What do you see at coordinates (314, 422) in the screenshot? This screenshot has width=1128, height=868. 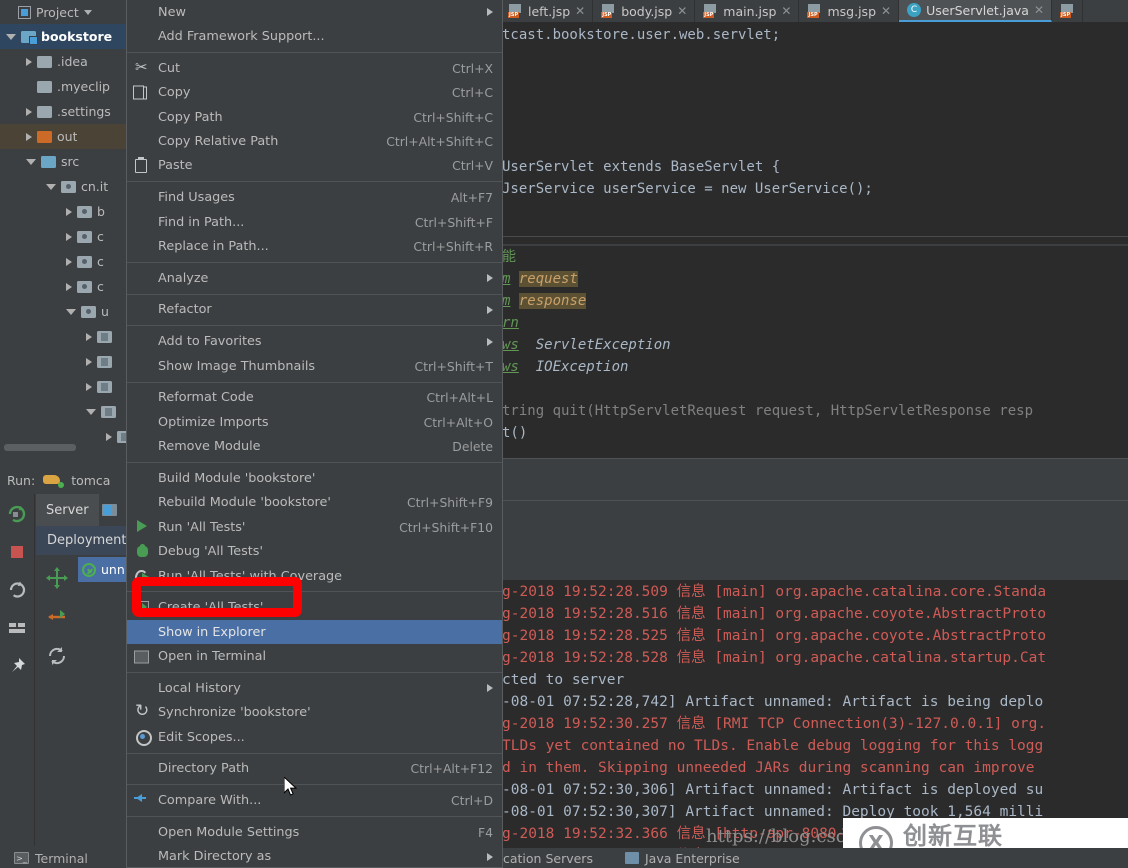 I see `menu-item: Optimize Imports Ctrl+Alt+O` at bounding box center [314, 422].